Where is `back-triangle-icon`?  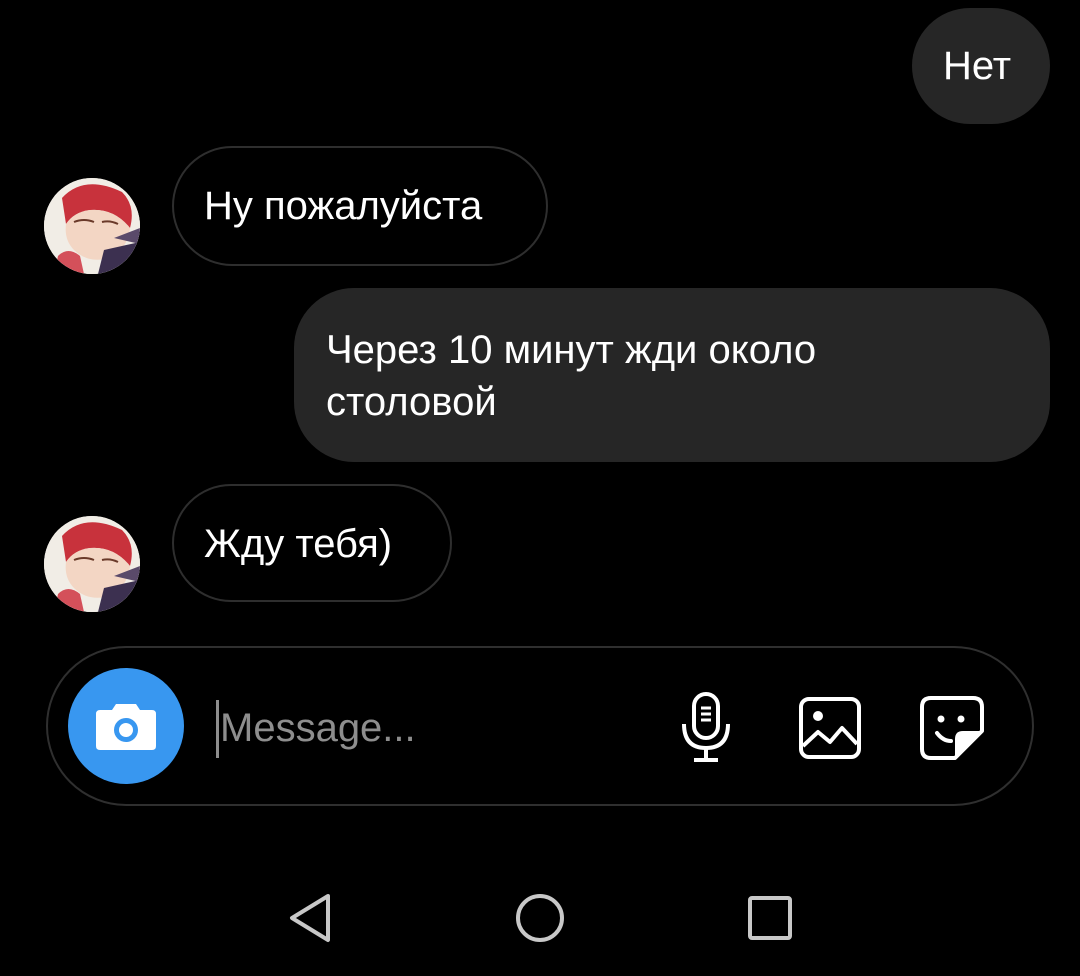 back-triangle-icon is located at coordinates (310, 918).